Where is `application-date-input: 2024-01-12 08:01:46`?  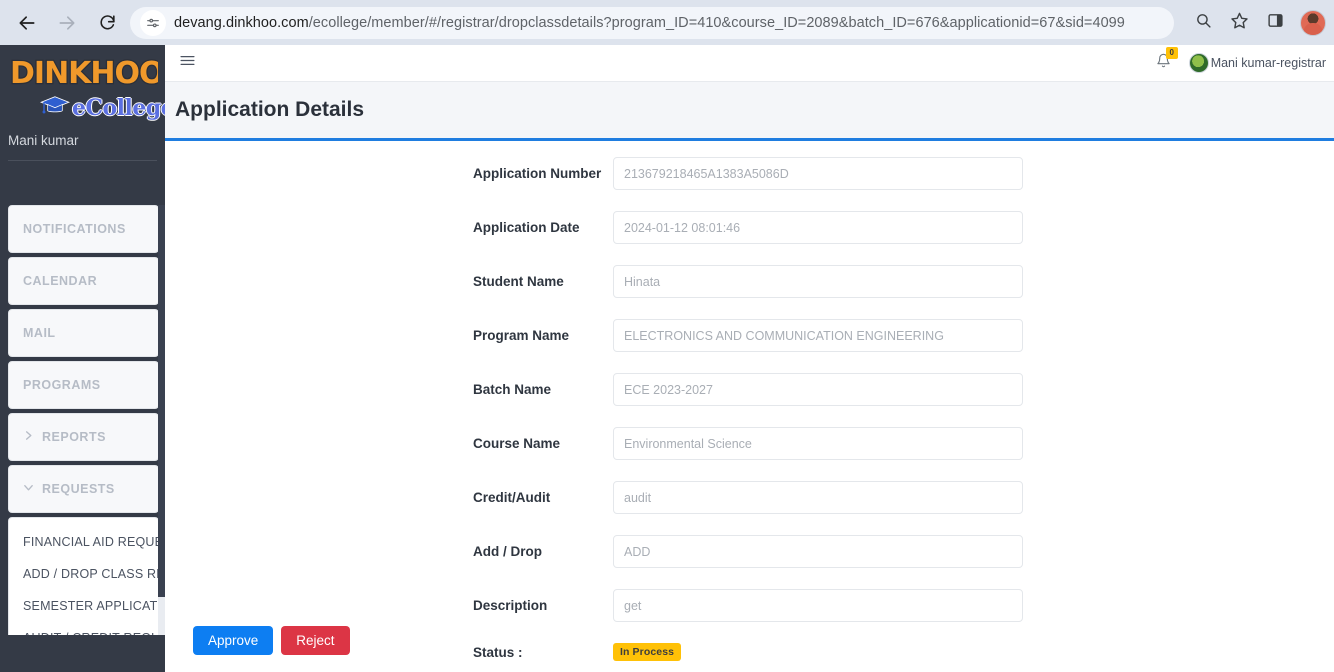 application-date-input: 2024-01-12 08:01:46 is located at coordinates (818, 227).